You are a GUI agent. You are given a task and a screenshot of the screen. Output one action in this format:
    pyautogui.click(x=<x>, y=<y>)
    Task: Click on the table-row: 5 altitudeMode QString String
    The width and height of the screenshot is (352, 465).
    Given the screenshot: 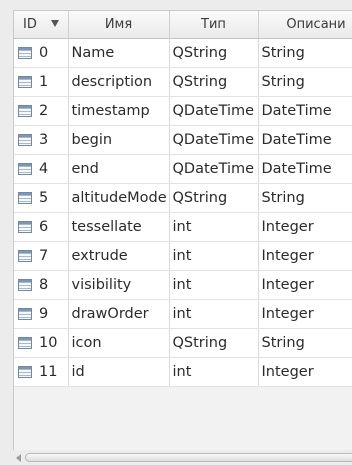 What is the action you would take?
    pyautogui.click(x=183, y=198)
    